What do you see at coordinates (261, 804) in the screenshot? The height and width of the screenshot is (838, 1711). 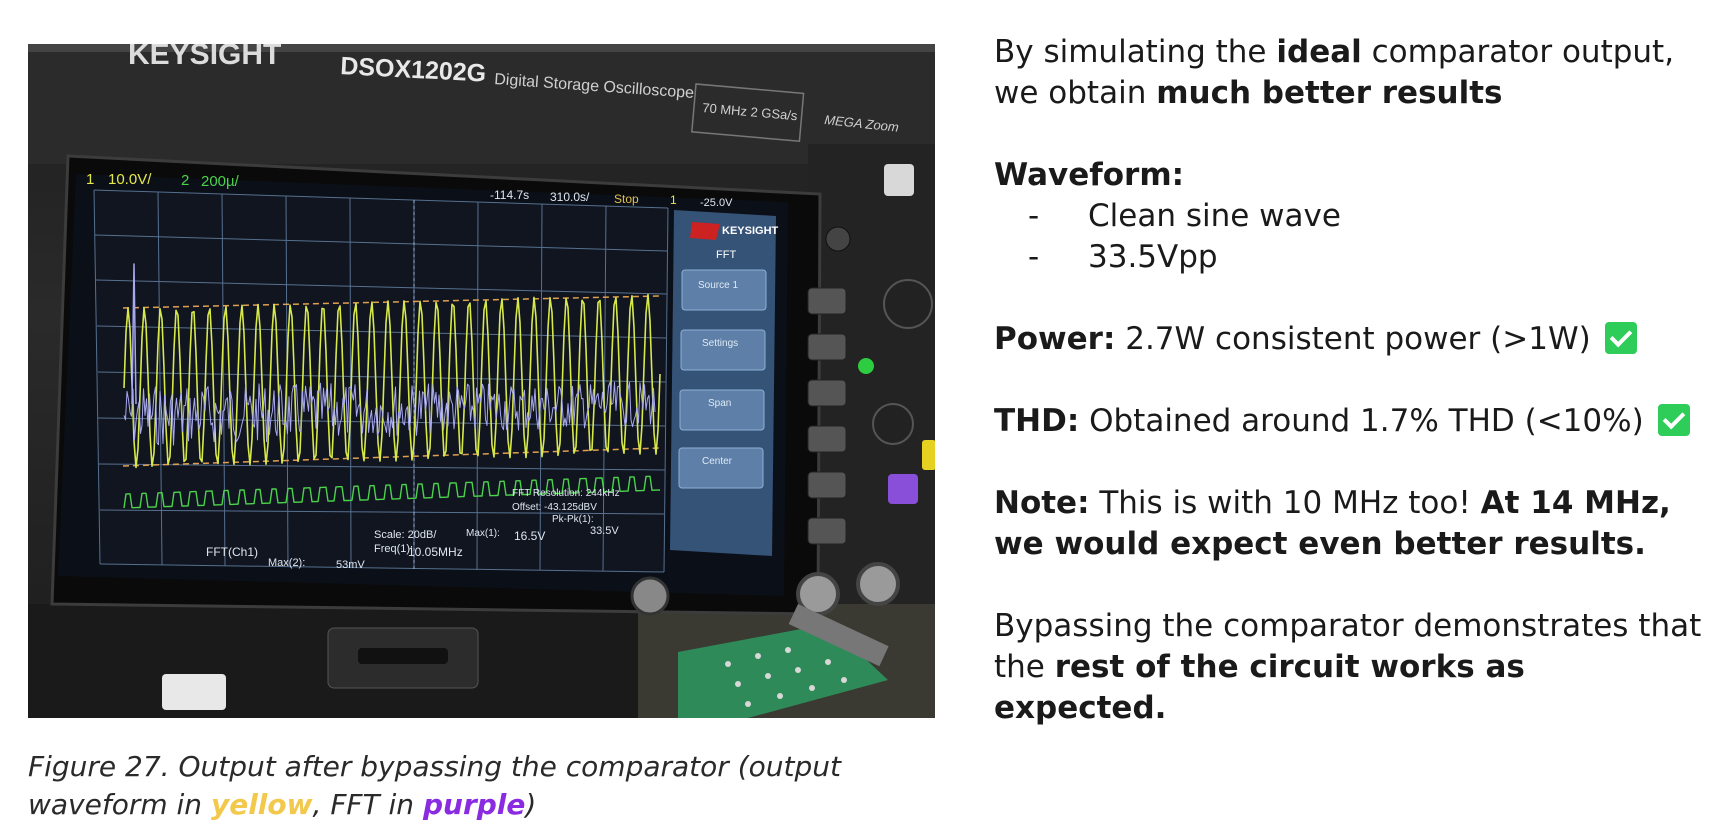 I see `caption-yellow-word: yellow` at bounding box center [261, 804].